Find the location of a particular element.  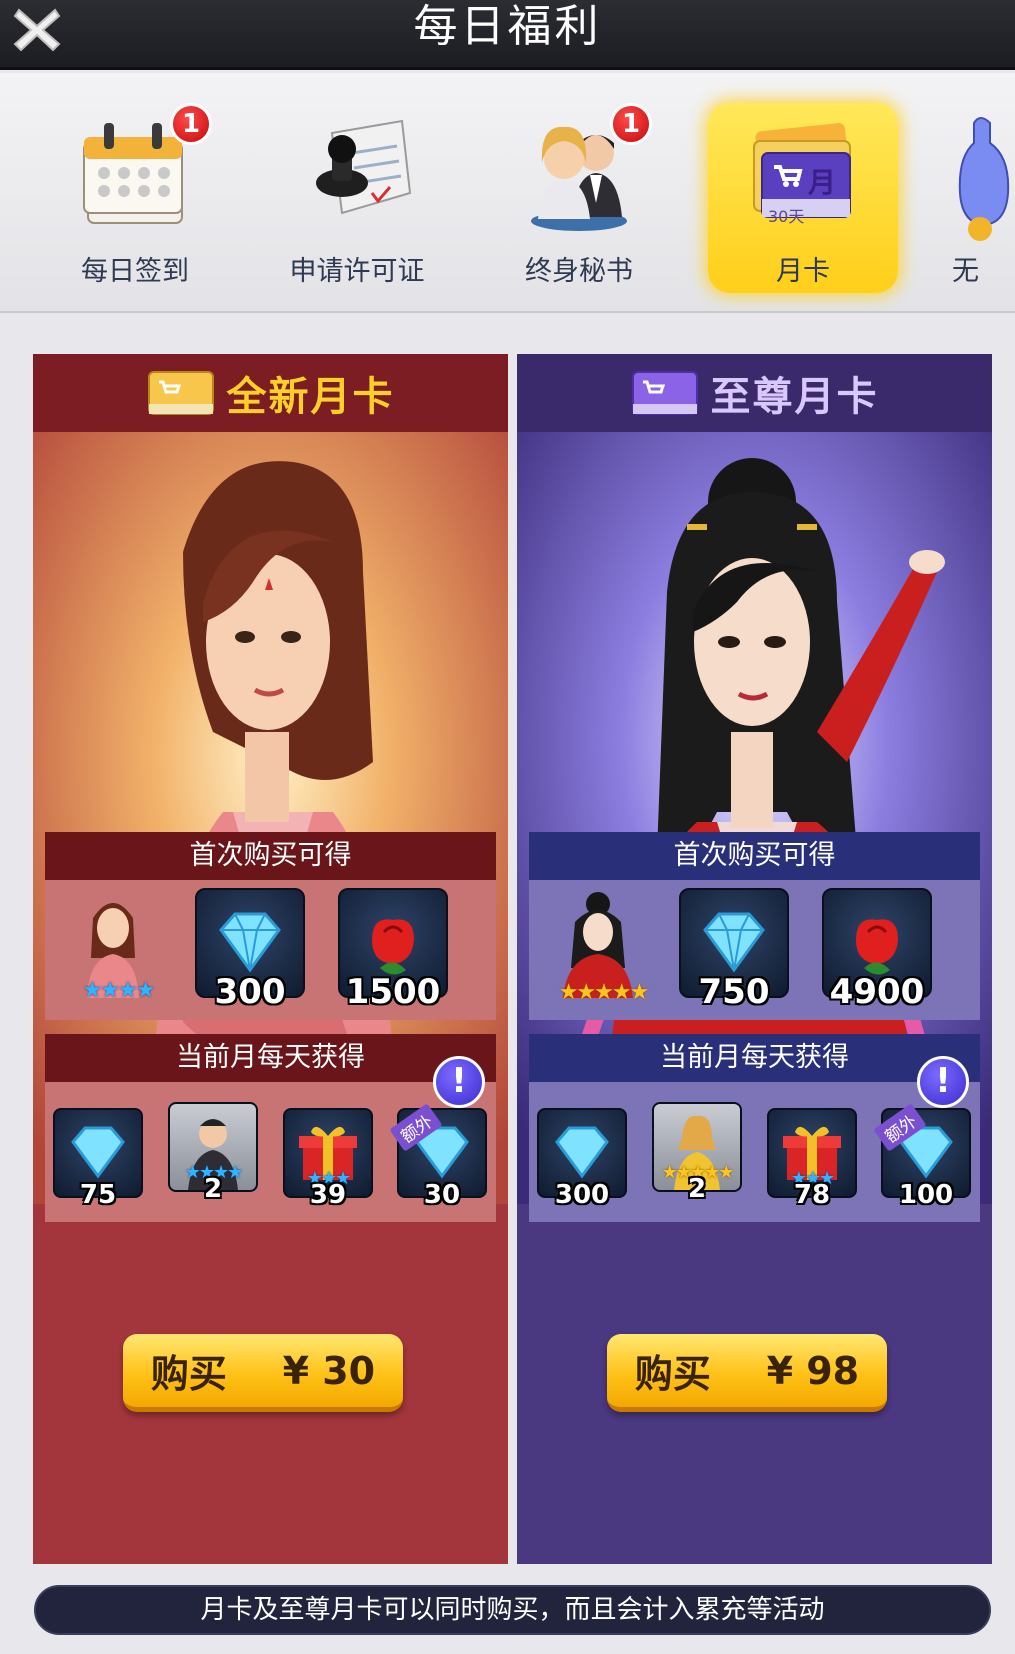

tab-apply-license: 申请许可证 is located at coordinates (357, 198).